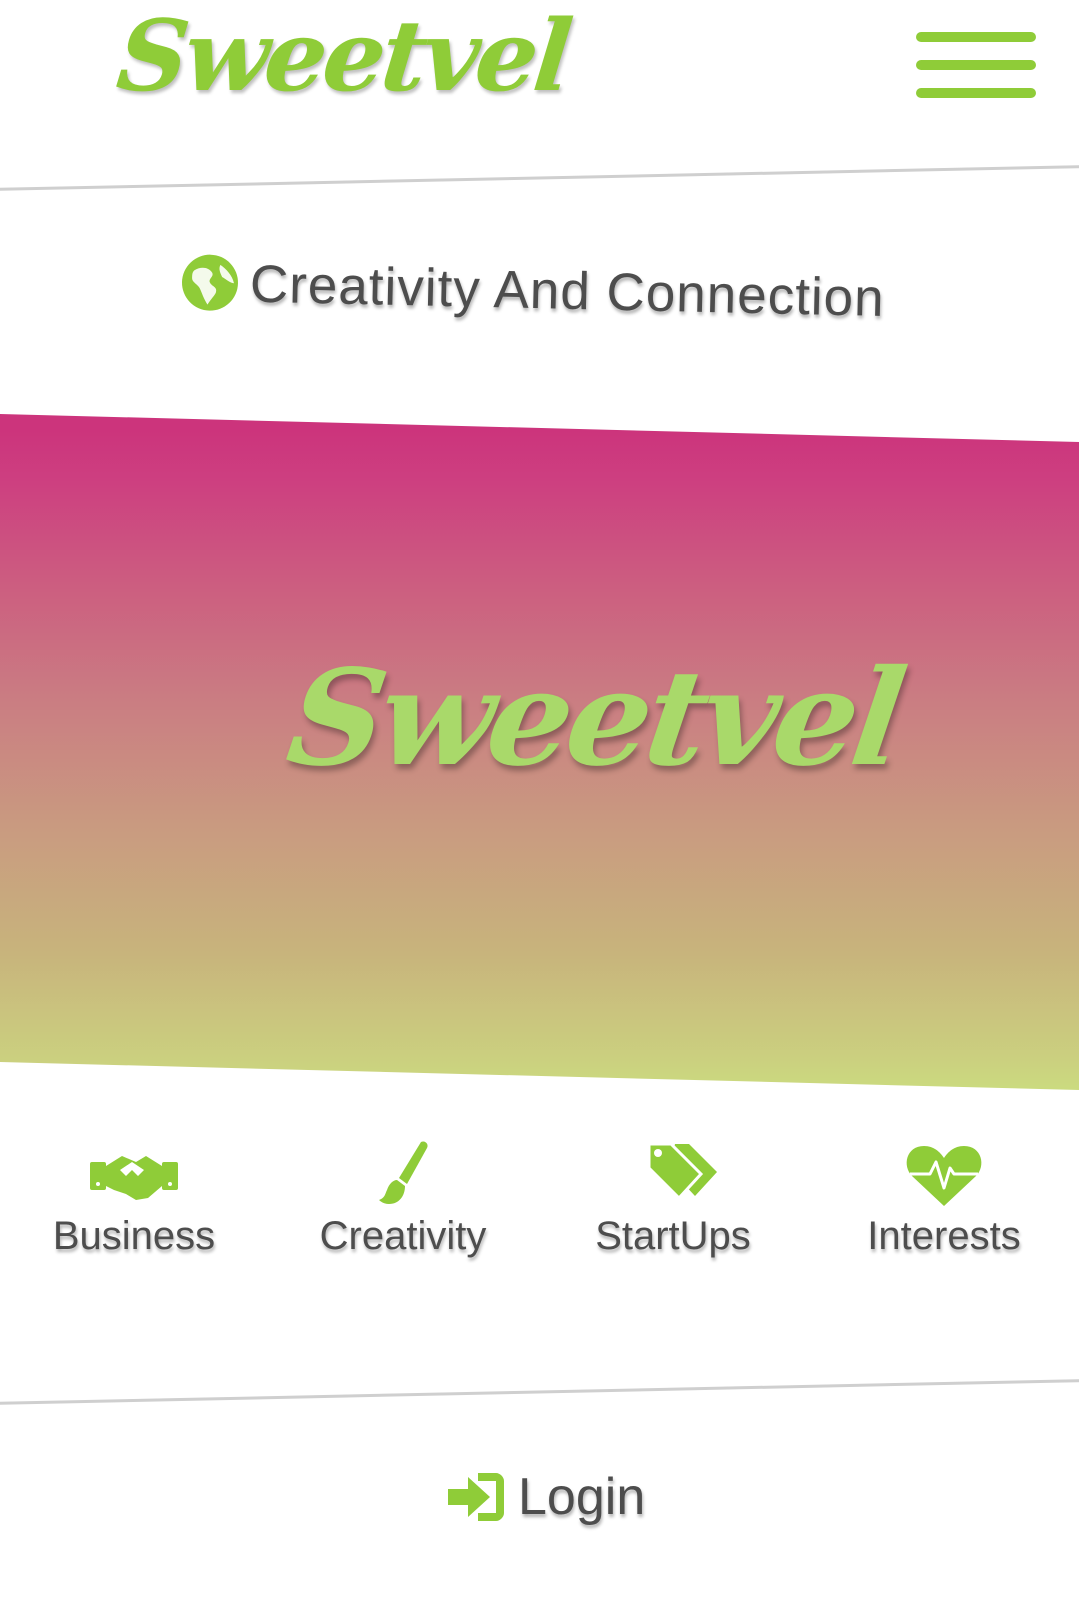 The image size is (1079, 1621). I want to click on hero-logo: Sweetvel, so click(594, 718).